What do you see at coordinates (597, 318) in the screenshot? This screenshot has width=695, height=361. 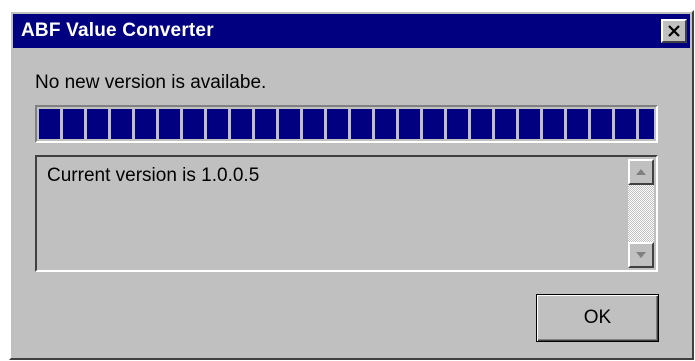 I see `ok-button: OK` at bounding box center [597, 318].